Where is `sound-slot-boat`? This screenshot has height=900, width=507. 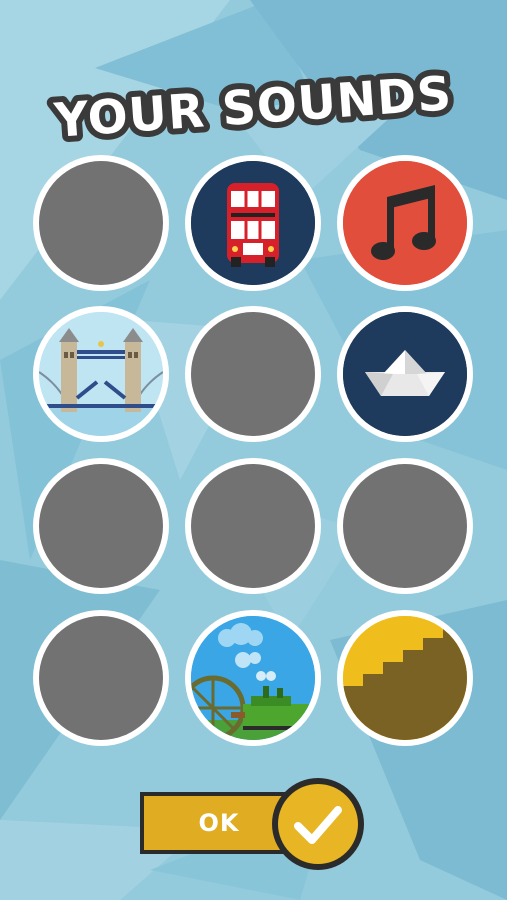 sound-slot-boat is located at coordinates (405, 374).